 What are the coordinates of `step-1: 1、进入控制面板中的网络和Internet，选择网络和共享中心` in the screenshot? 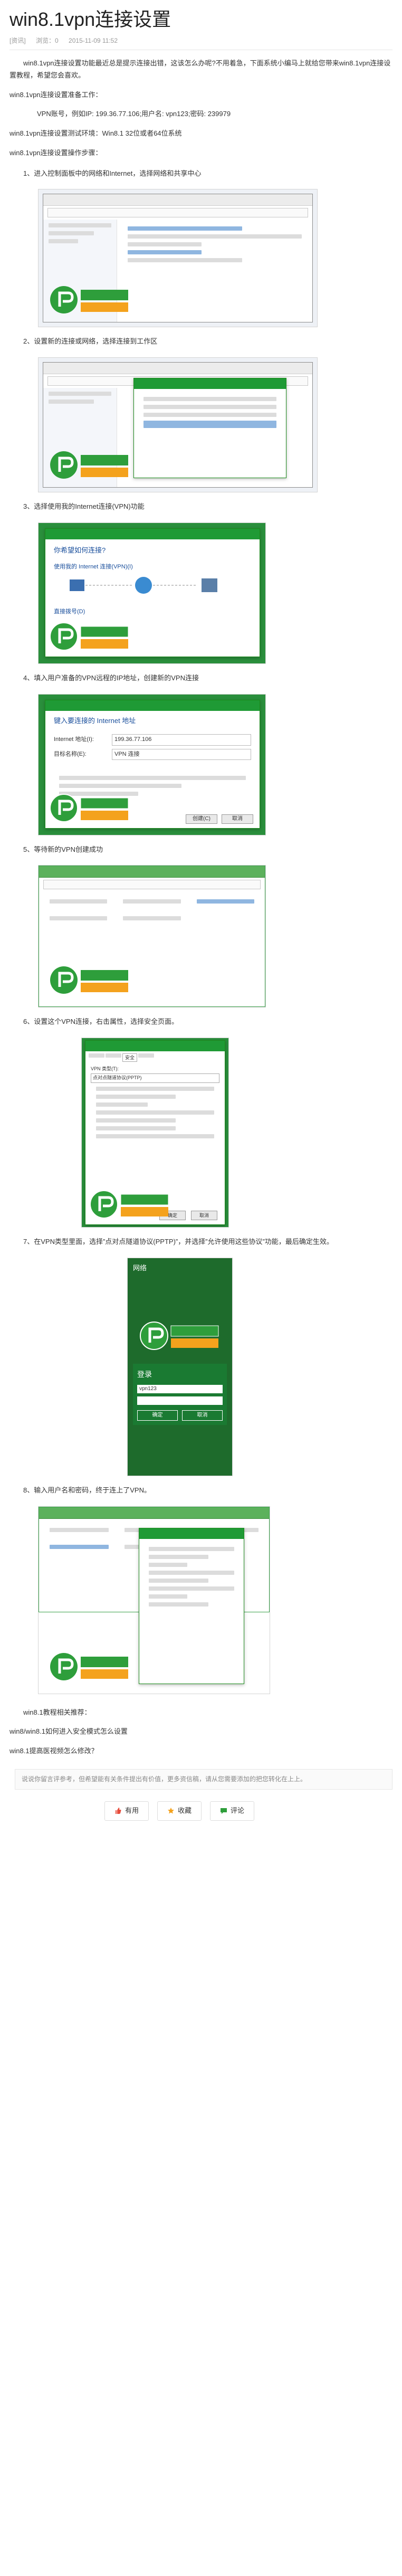 It's located at (112, 173).